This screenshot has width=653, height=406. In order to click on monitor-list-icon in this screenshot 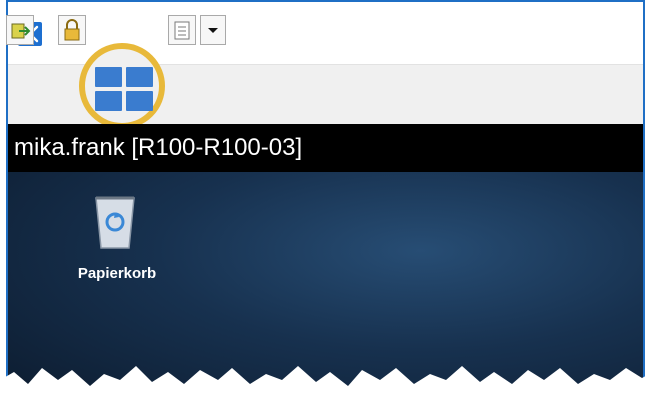, I will do `click(182, 30)`.